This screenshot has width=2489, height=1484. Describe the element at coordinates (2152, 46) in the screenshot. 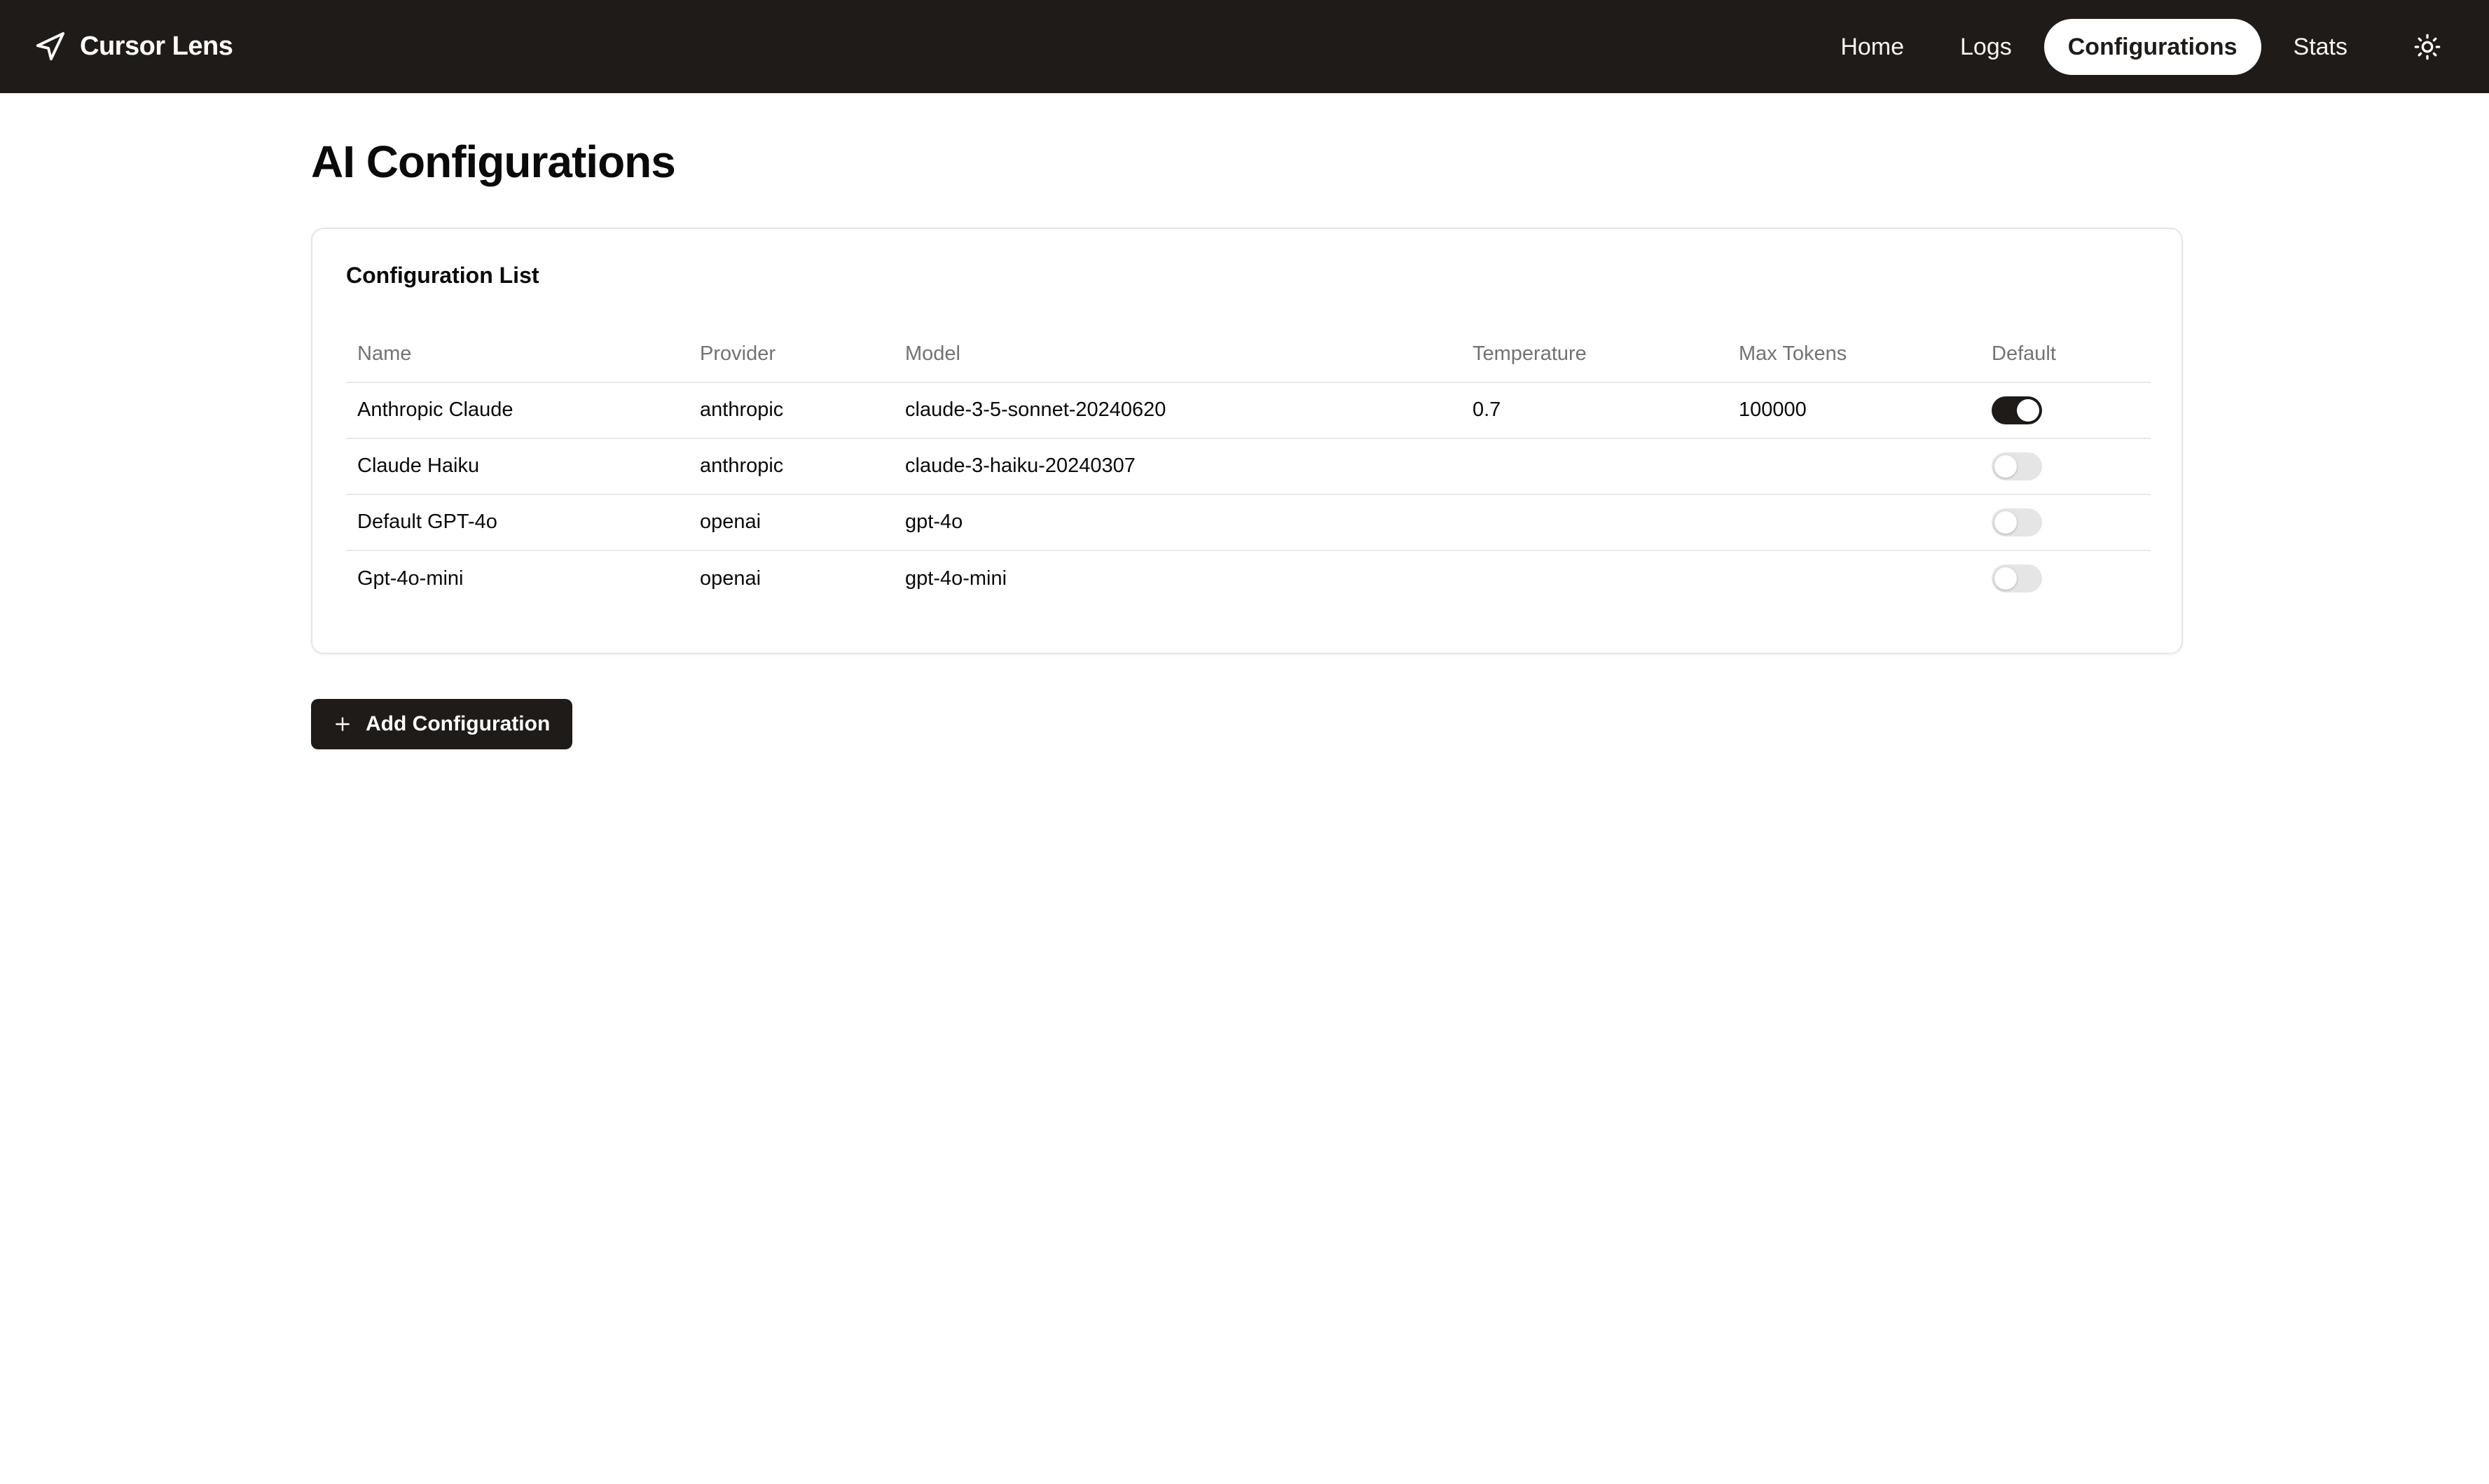

I see `nav-item-configurations: Configurations` at that location.